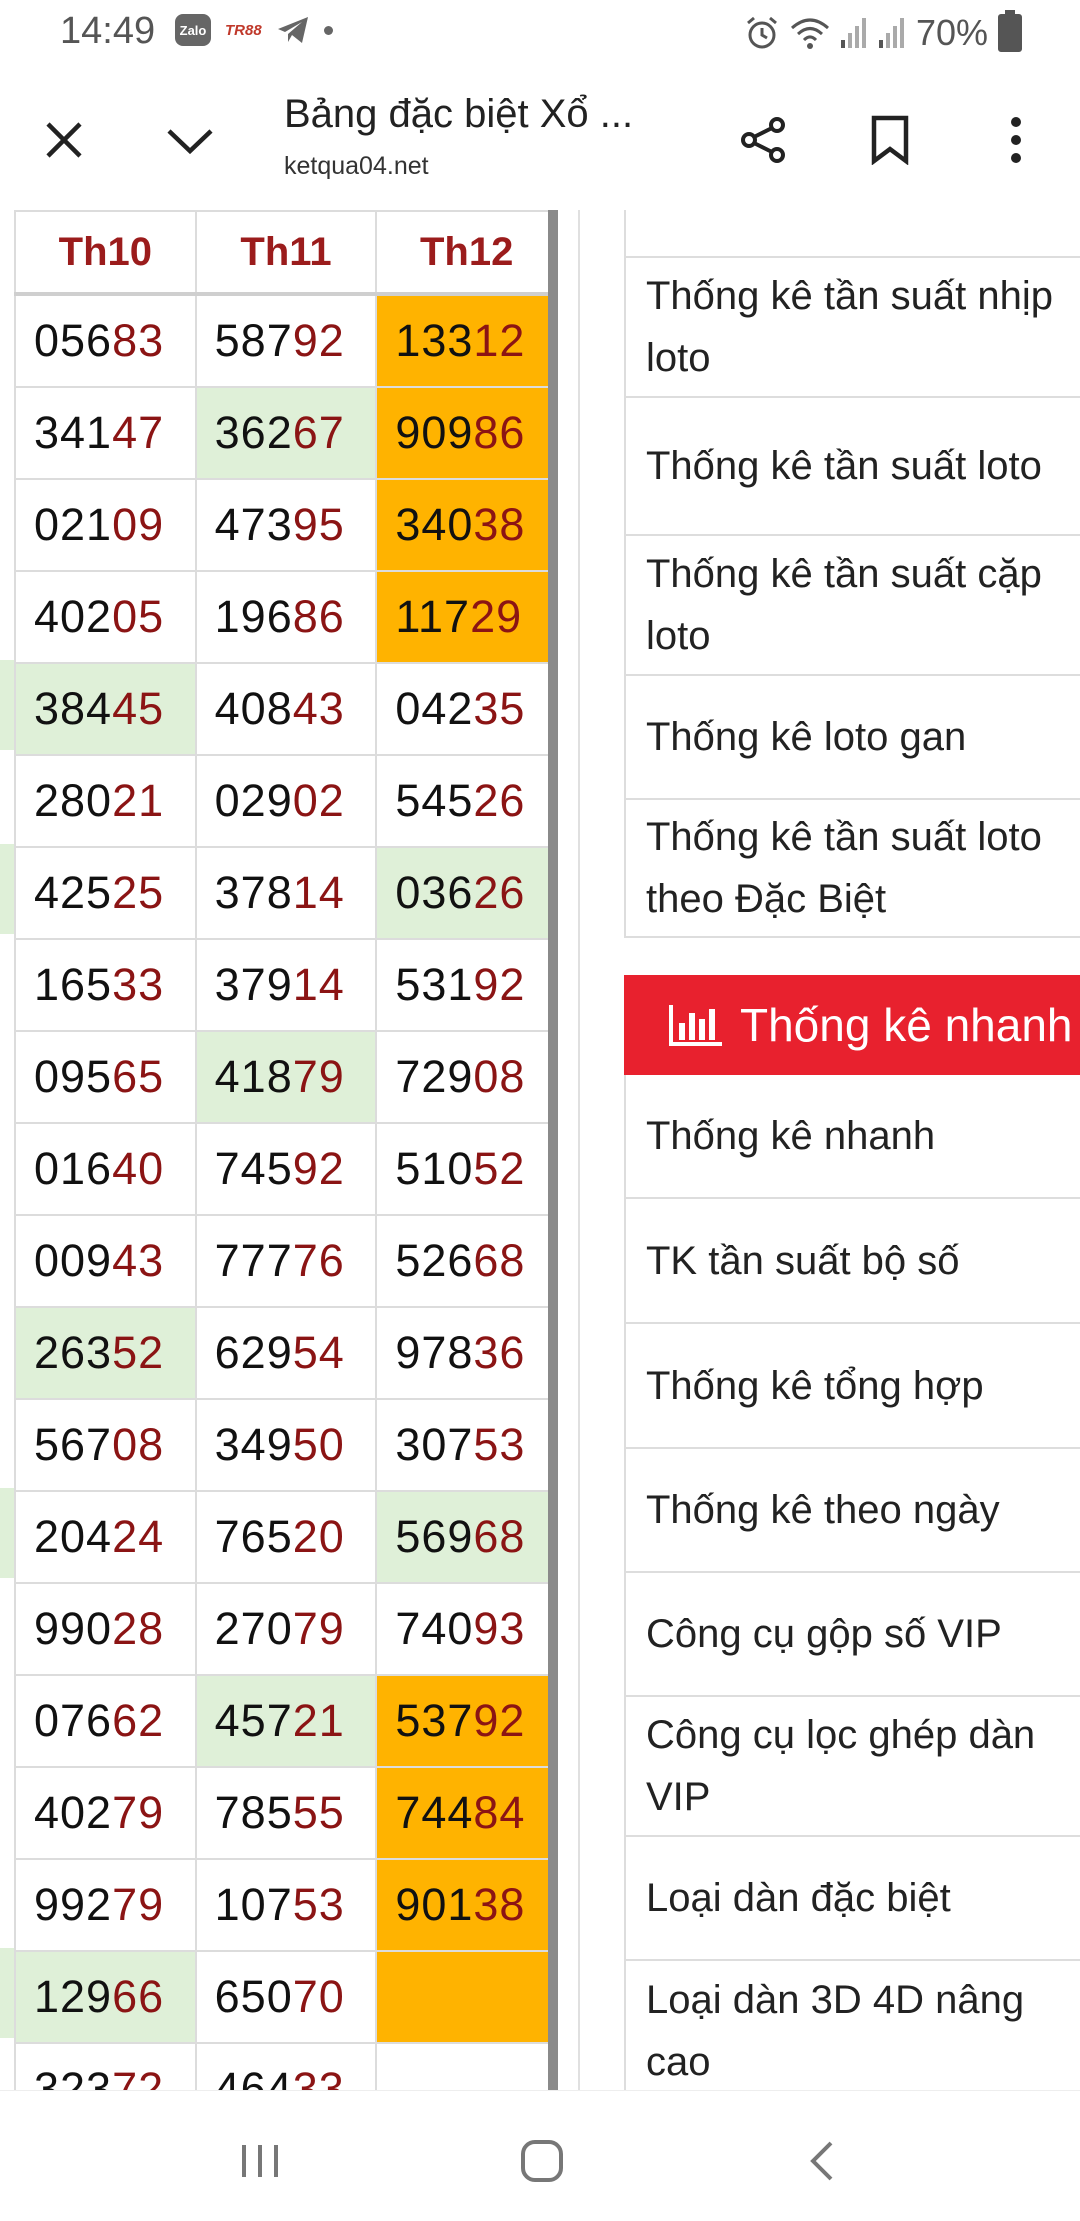 Image resolution: width=1080 pixels, height=2221 pixels. What do you see at coordinates (540, 36) in the screenshot?
I see `status-bar: 14:49 Zalo TR88 70%` at bounding box center [540, 36].